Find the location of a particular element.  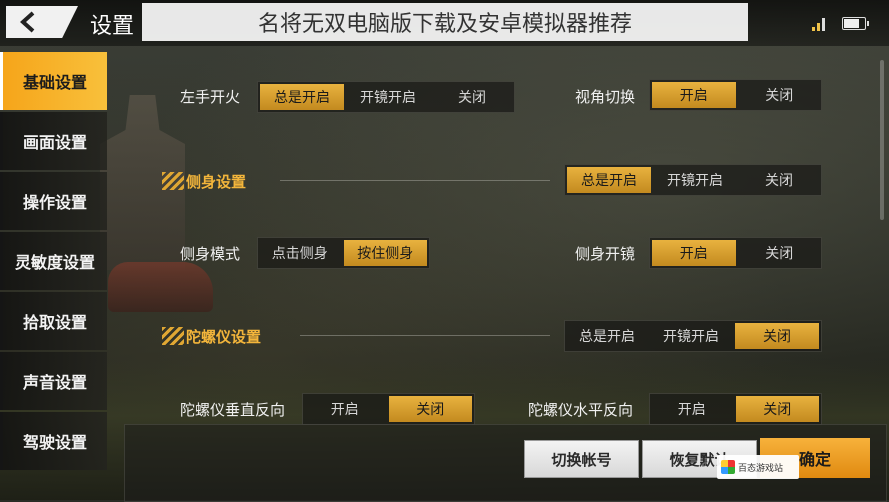

sidebar-item-controls: 操作设置 is located at coordinates (53, 201).